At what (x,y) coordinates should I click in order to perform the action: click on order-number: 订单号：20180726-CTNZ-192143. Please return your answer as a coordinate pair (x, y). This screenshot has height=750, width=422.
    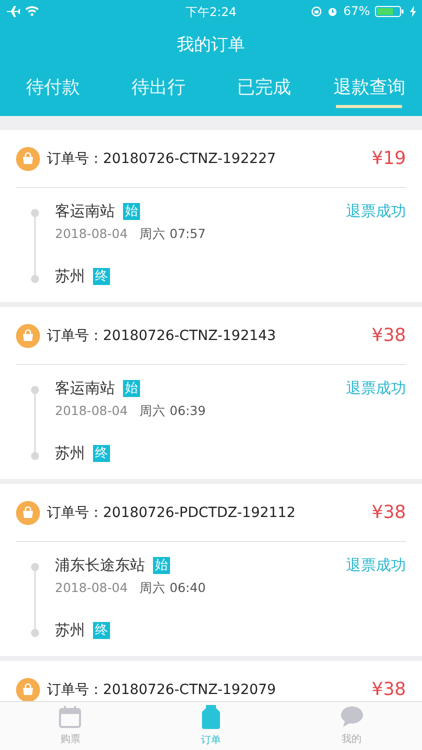
    Looking at the image, I should click on (161, 335).